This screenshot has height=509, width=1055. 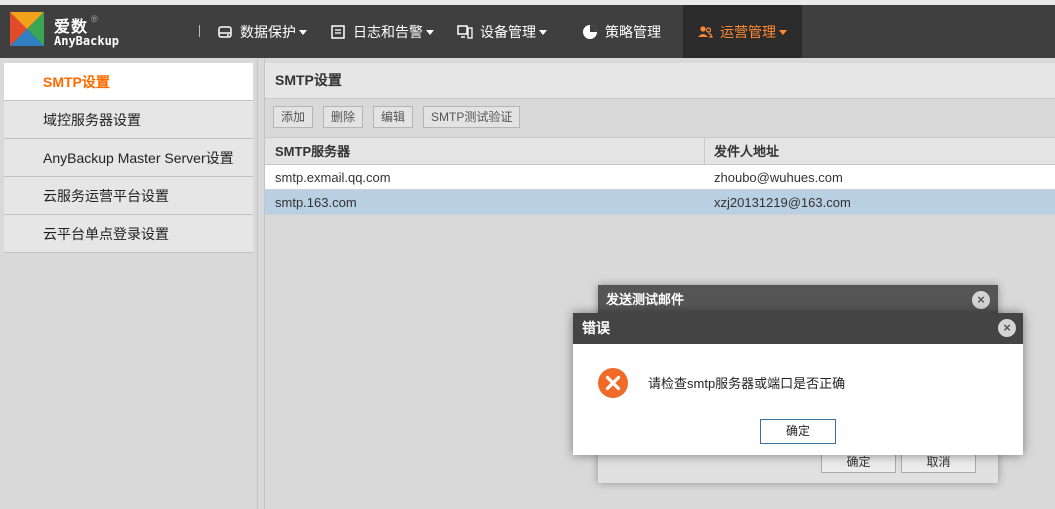 I want to click on cell-sender: zhoubo@wuhues.com, so click(x=778, y=177).